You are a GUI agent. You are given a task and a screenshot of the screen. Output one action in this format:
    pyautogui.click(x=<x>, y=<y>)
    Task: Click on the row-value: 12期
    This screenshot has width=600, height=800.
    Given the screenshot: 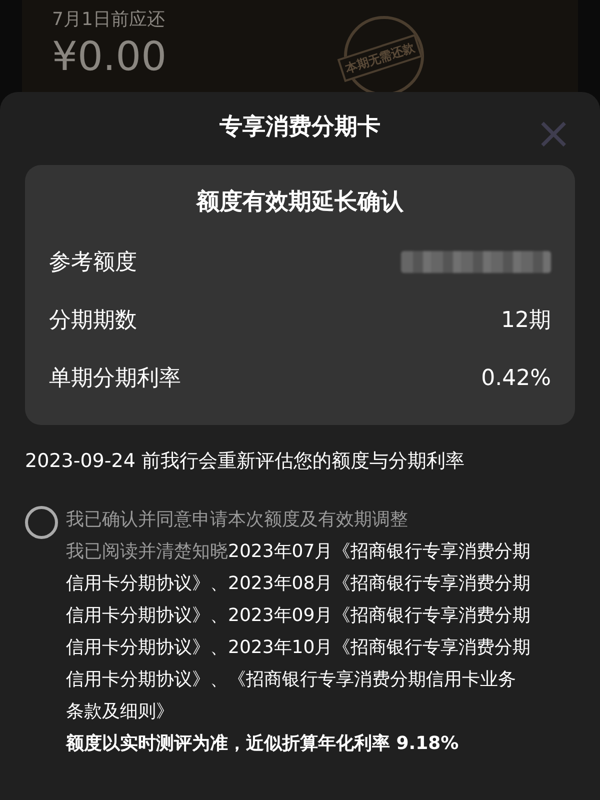 What is the action you would take?
    pyautogui.click(x=526, y=320)
    